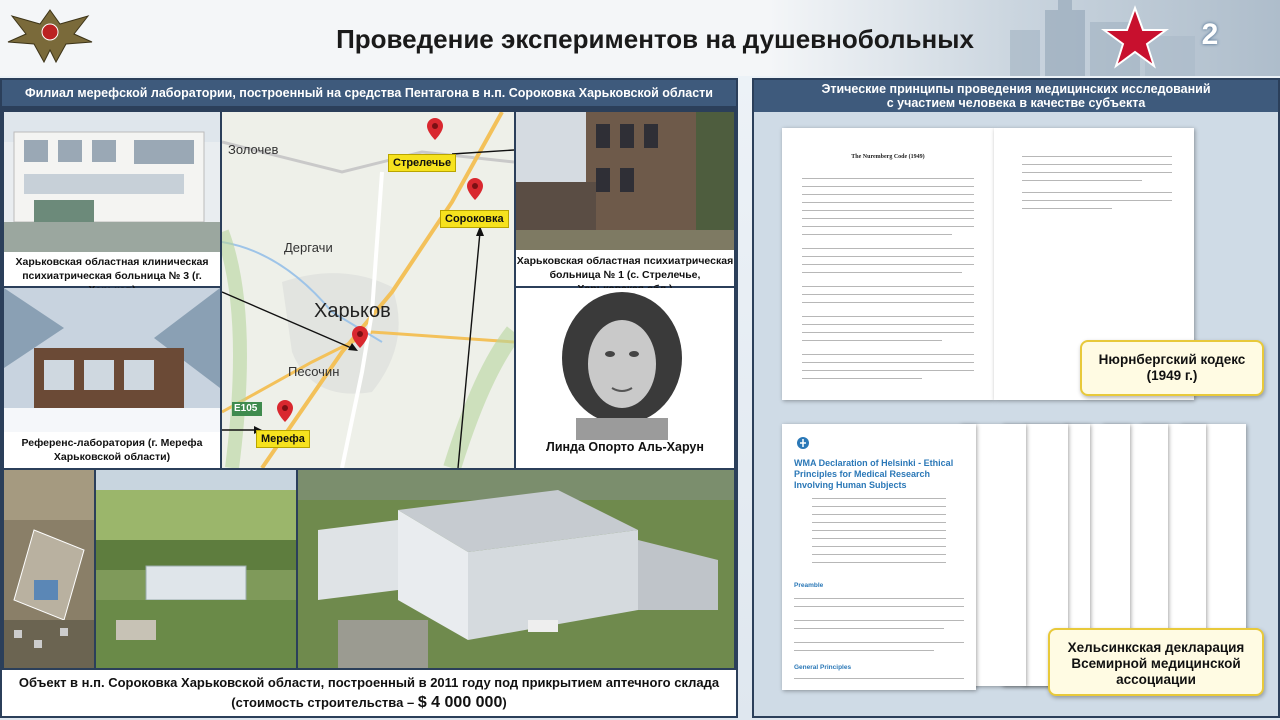  What do you see at coordinates (246, 408) in the screenshot?
I see `road-label-e105: E105` at bounding box center [246, 408].